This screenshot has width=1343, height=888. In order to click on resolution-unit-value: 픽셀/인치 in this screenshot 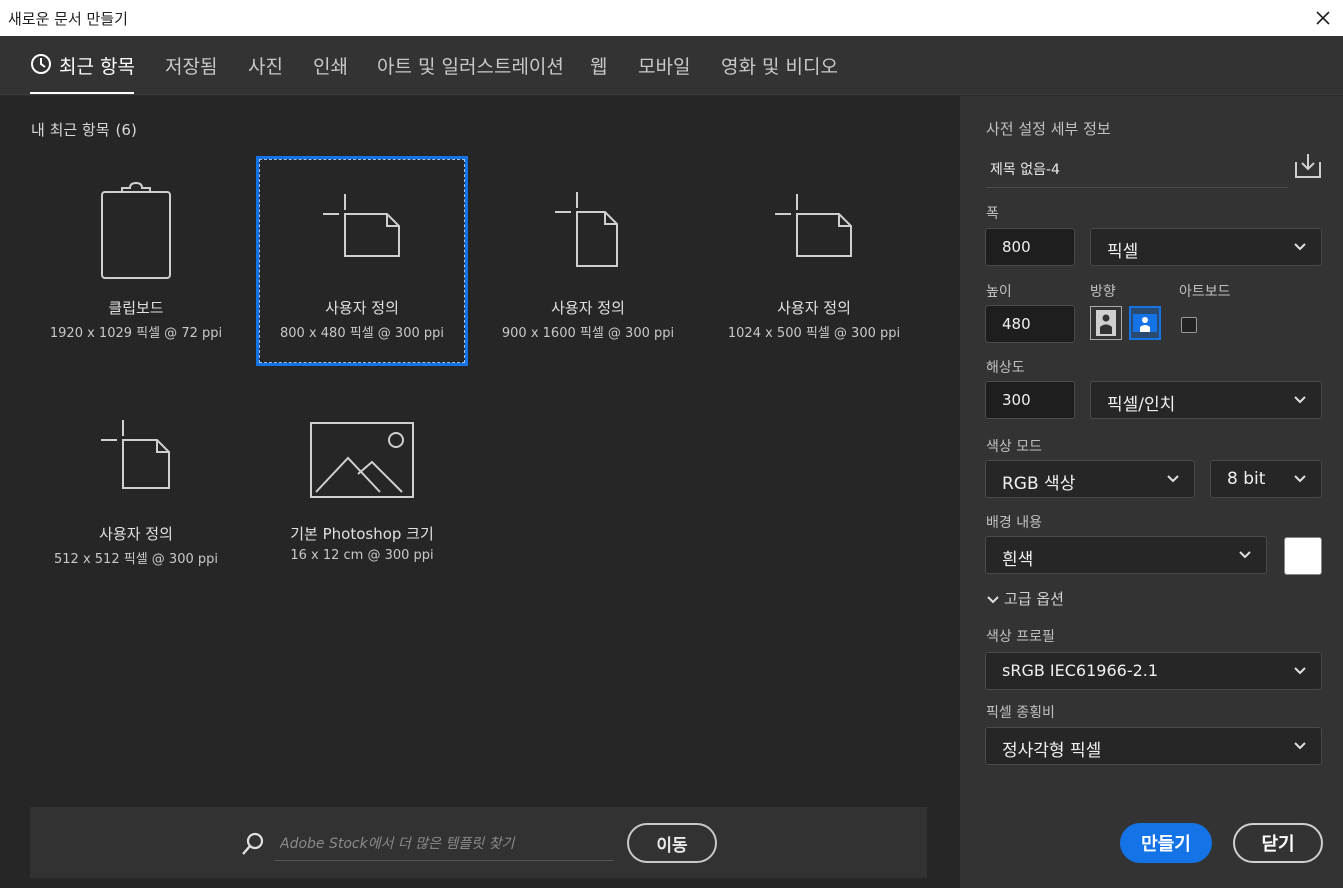, I will do `click(1141, 405)`.